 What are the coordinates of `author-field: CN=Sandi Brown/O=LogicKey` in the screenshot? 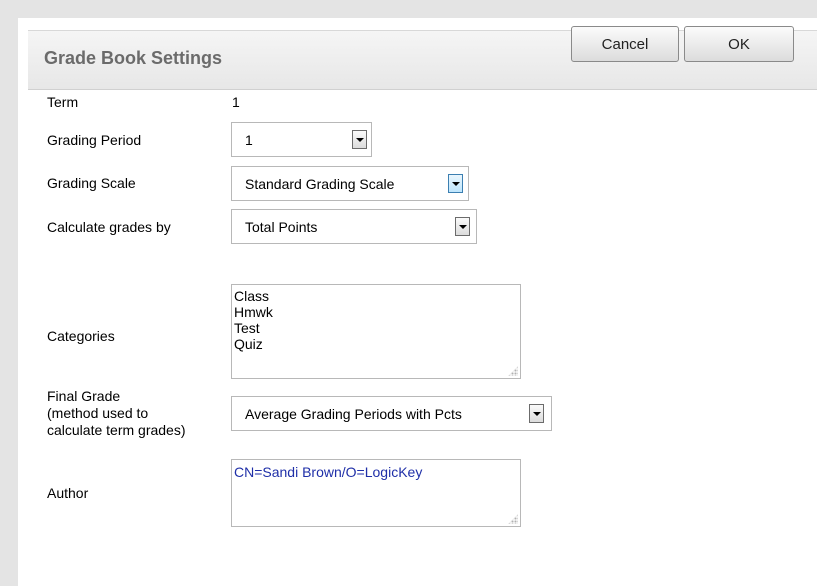 It's located at (376, 493).